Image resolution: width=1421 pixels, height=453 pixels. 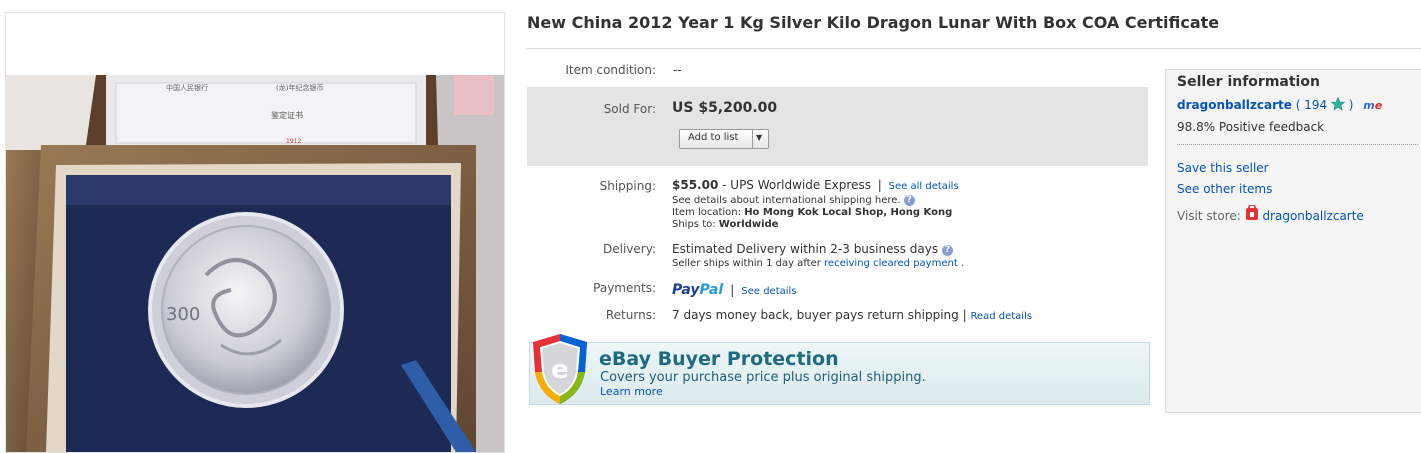 I want to click on button-separator, so click(x=752, y=139).